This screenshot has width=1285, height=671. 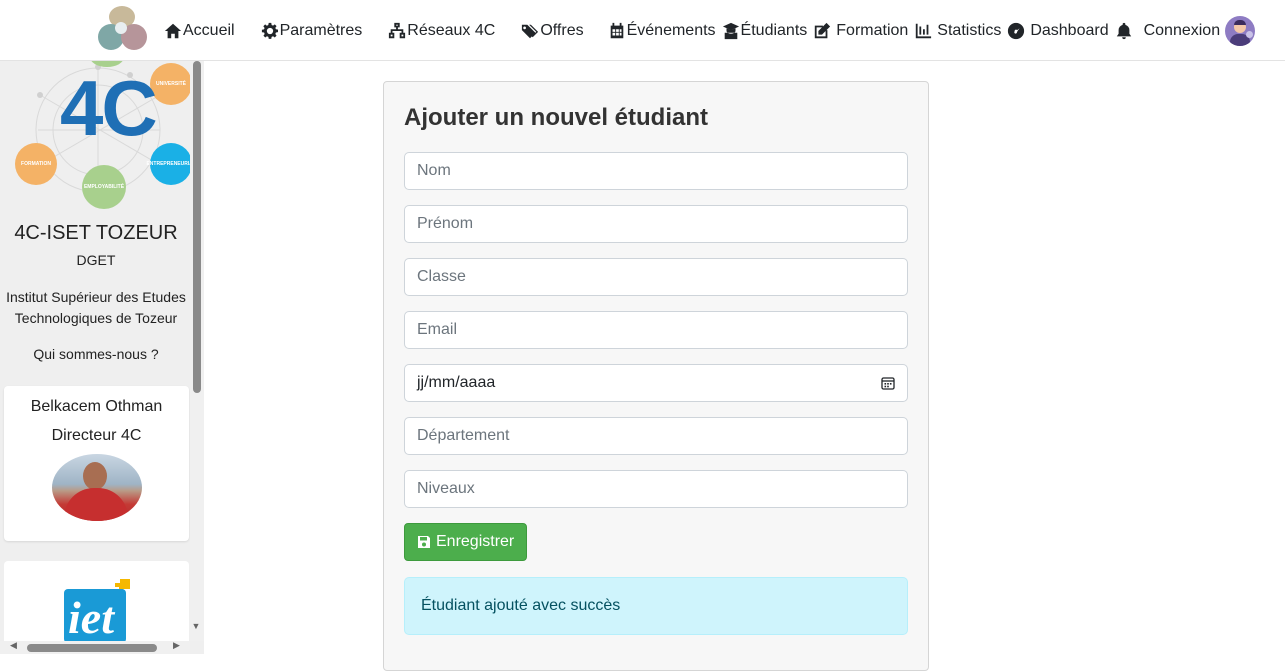 What do you see at coordinates (969, 30) in the screenshot?
I see `nav-item-label: Statistics` at bounding box center [969, 30].